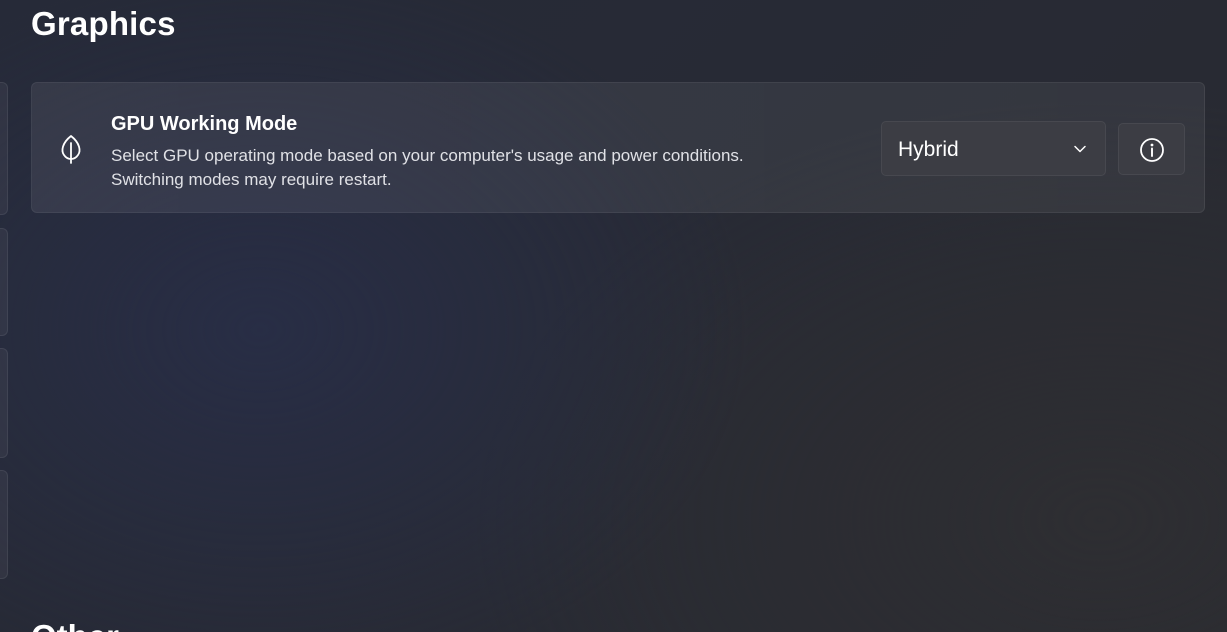 This screenshot has height=632, width=1227. Describe the element at coordinates (1080, 149) in the screenshot. I see `chevron-down-icon` at that location.